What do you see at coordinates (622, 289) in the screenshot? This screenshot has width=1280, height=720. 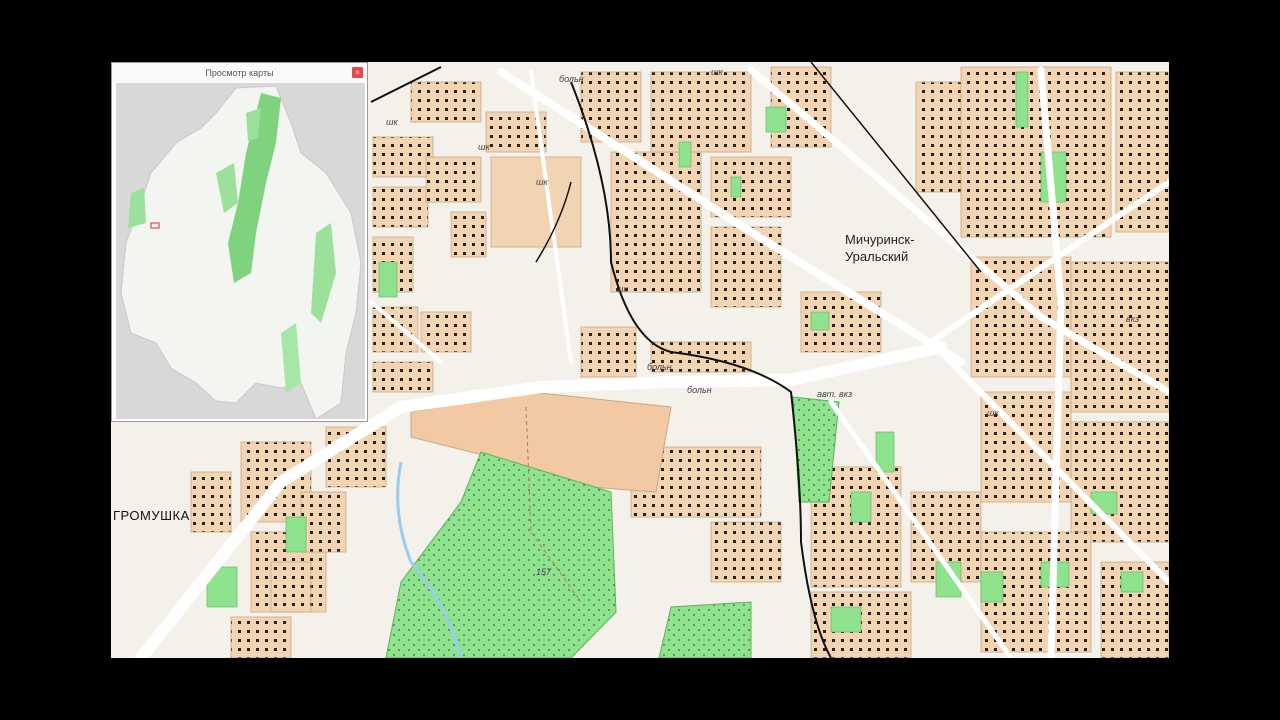 I see `school-label-5: шк` at bounding box center [622, 289].